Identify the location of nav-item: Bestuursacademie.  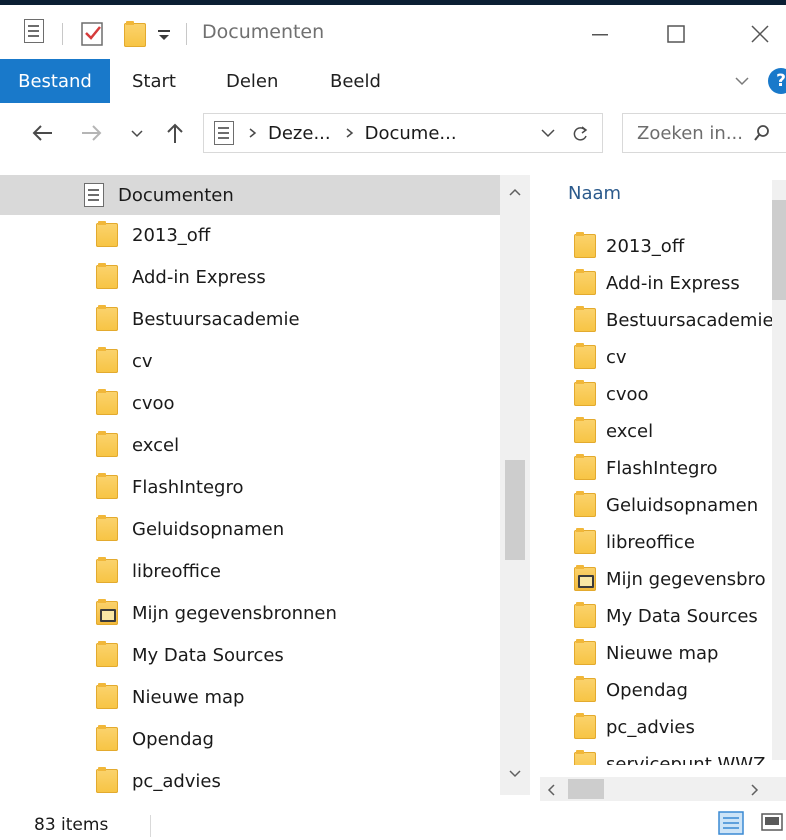
(198, 319).